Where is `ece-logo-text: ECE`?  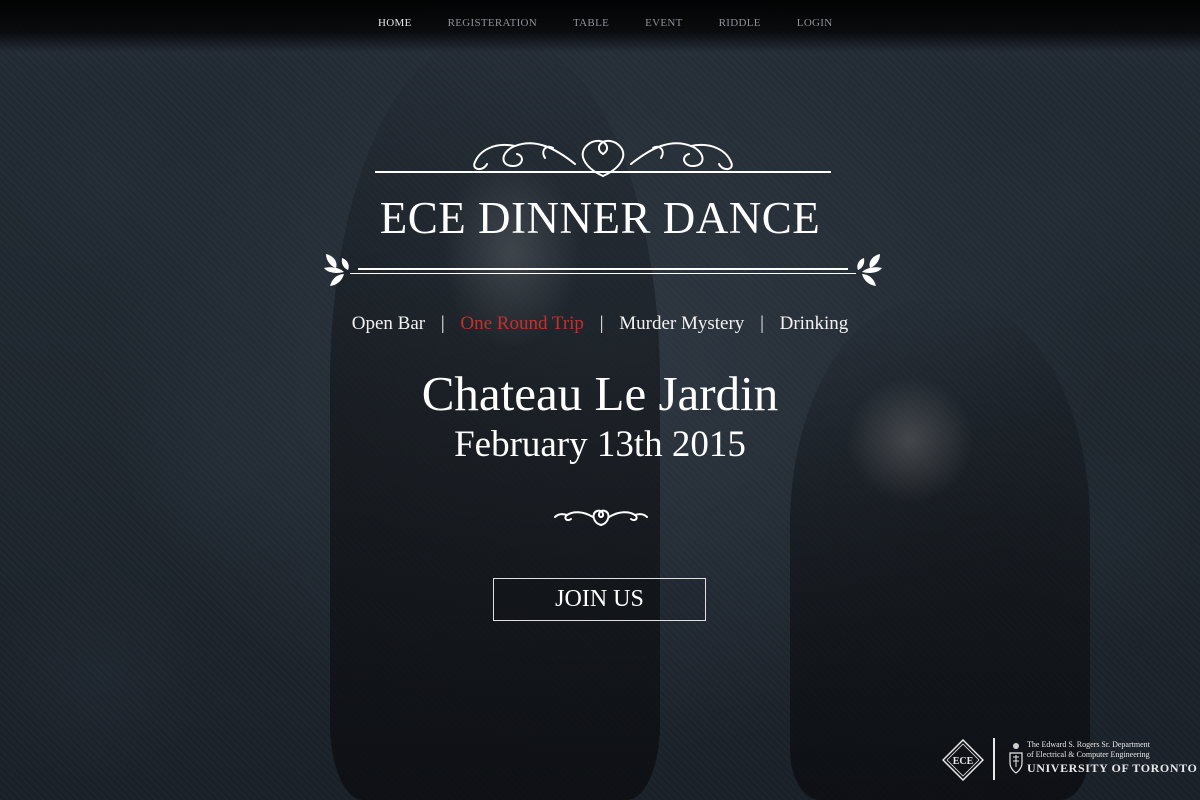 ece-logo-text: ECE is located at coordinates (963, 761).